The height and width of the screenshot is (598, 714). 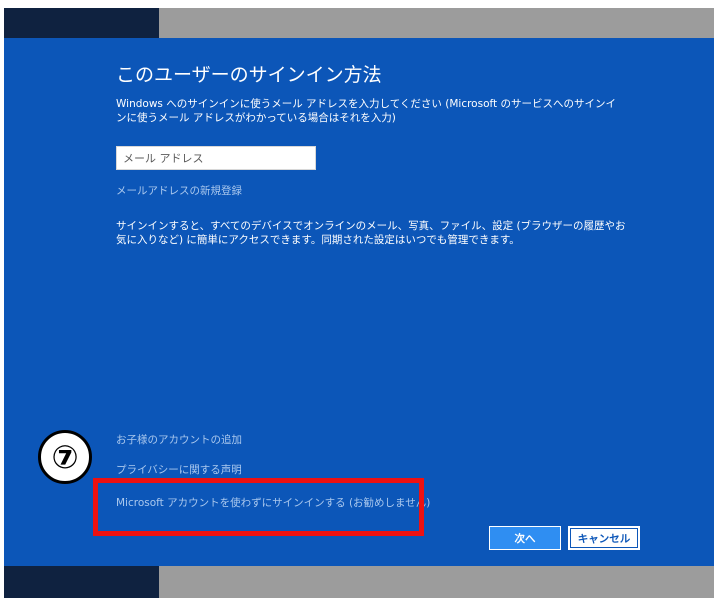 What do you see at coordinates (216, 158) in the screenshot?
I see `email-address-input` at bounding box center [216, 158].